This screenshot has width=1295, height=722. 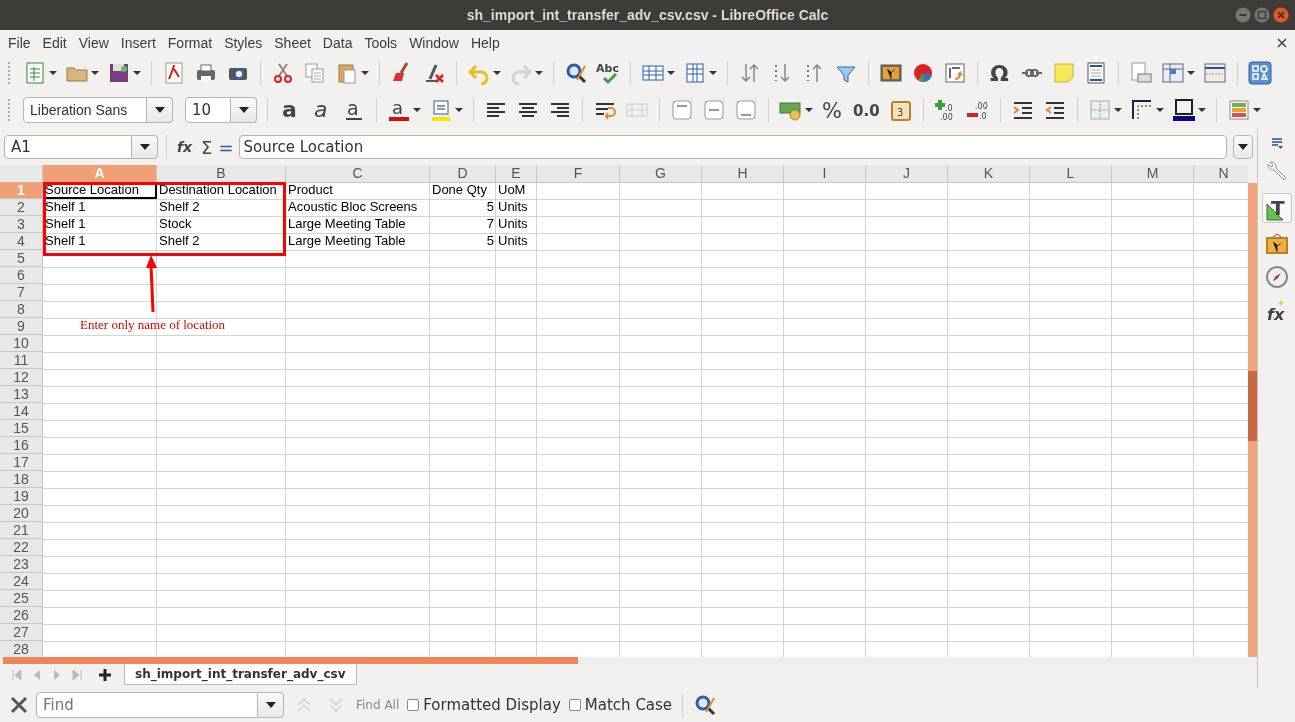 What do you see at coordinates (21, 564) in the screenshot?
I see `row-header: 23` at bounding box center [21, 564].